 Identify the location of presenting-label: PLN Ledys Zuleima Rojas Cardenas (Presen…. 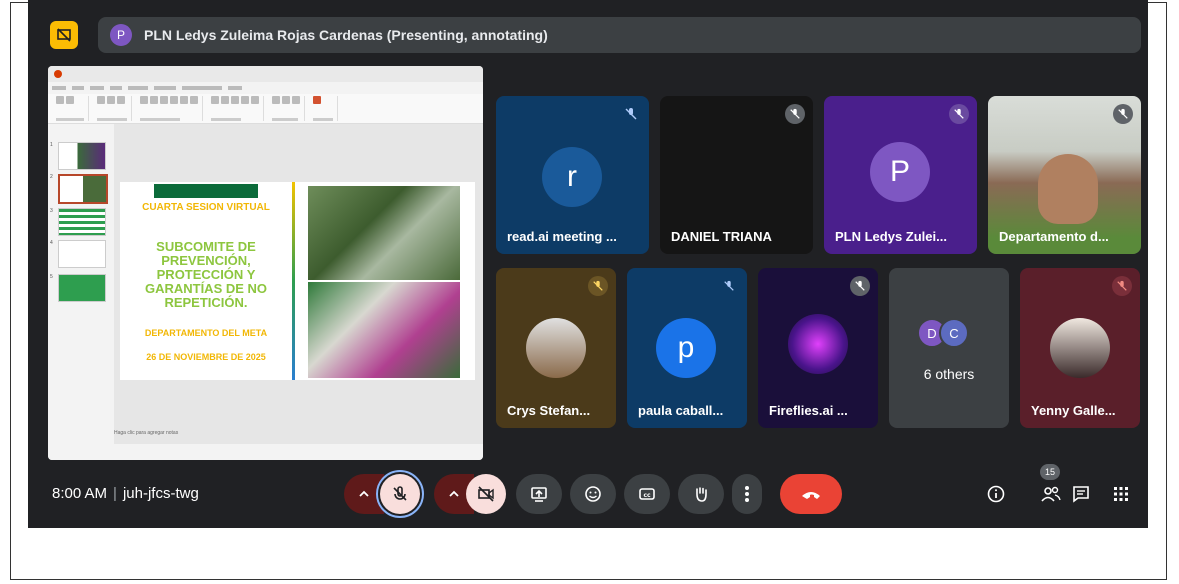
(346, 35).